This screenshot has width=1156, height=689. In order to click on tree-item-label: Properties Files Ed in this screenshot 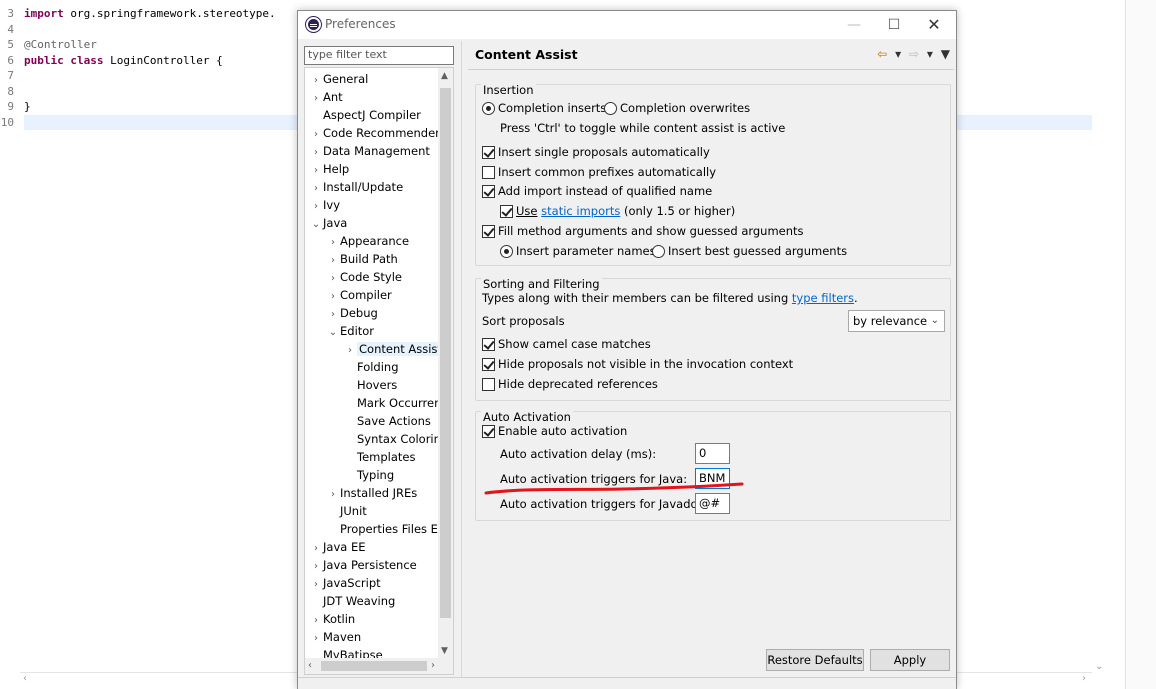, I will do `click(393, 529)`.